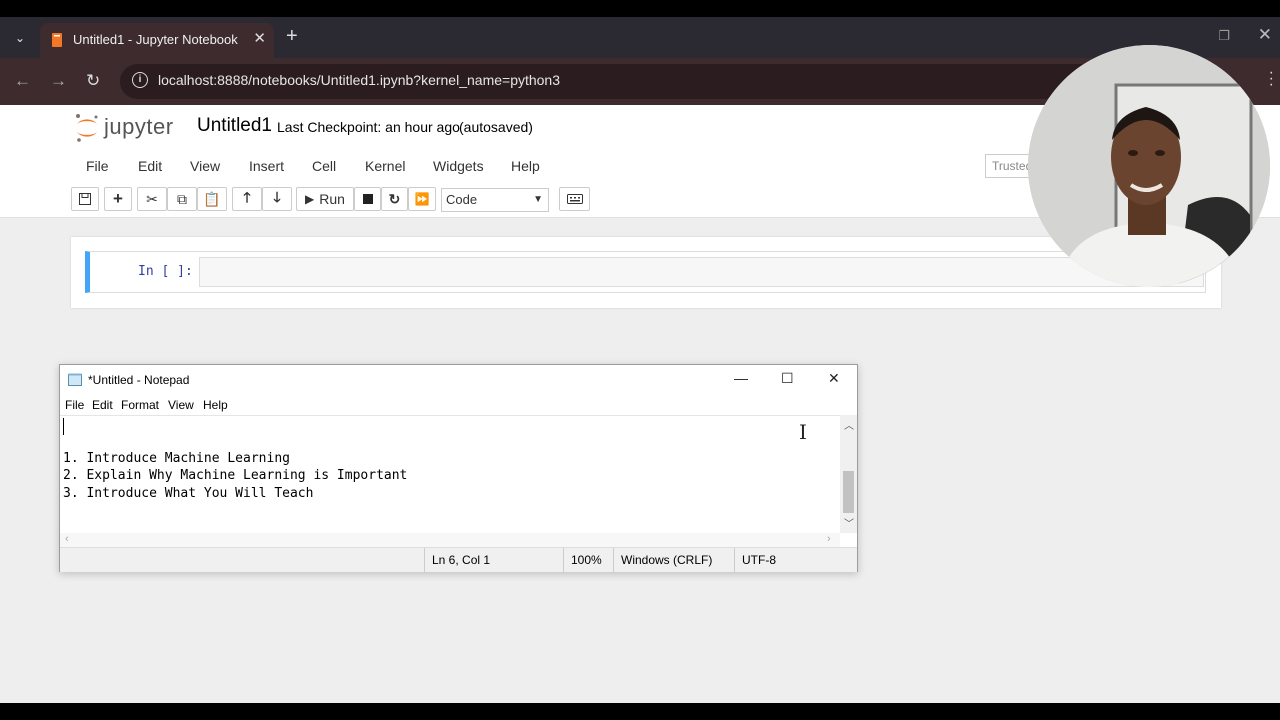  What do you see at coordinates (176, 458) in the screenshot?
I see `text-line-1: 1. Introduce Machine Learning` at bounding box center [176, 458].